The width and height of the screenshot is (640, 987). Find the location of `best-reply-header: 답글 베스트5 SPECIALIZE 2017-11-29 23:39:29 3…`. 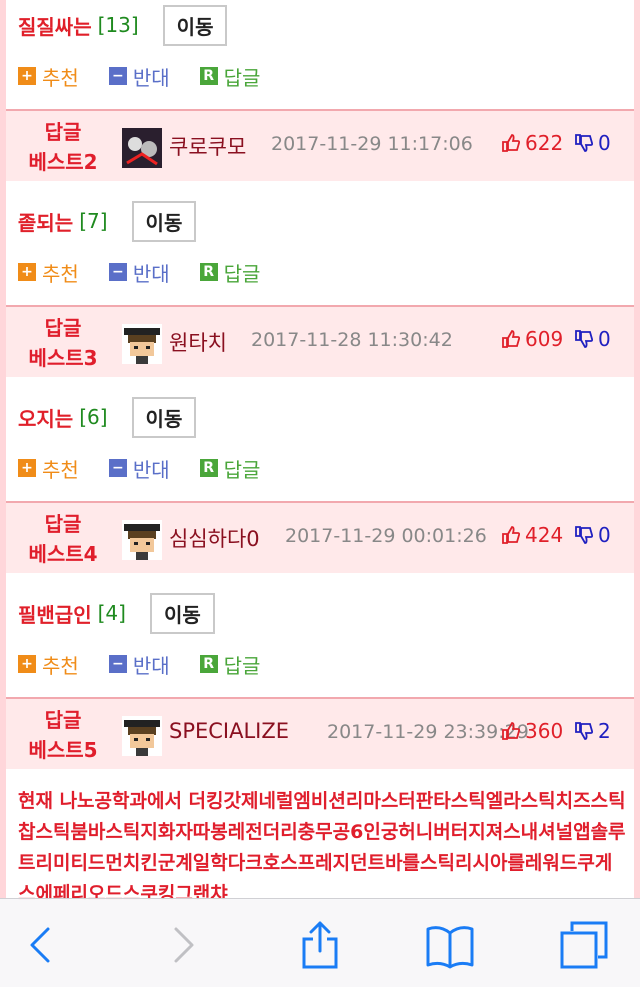

best-reply-header: 답글 베스트5 SPECIALIZE 2017-11-29 23:39:29 3… is located at coordinates (320, 734).